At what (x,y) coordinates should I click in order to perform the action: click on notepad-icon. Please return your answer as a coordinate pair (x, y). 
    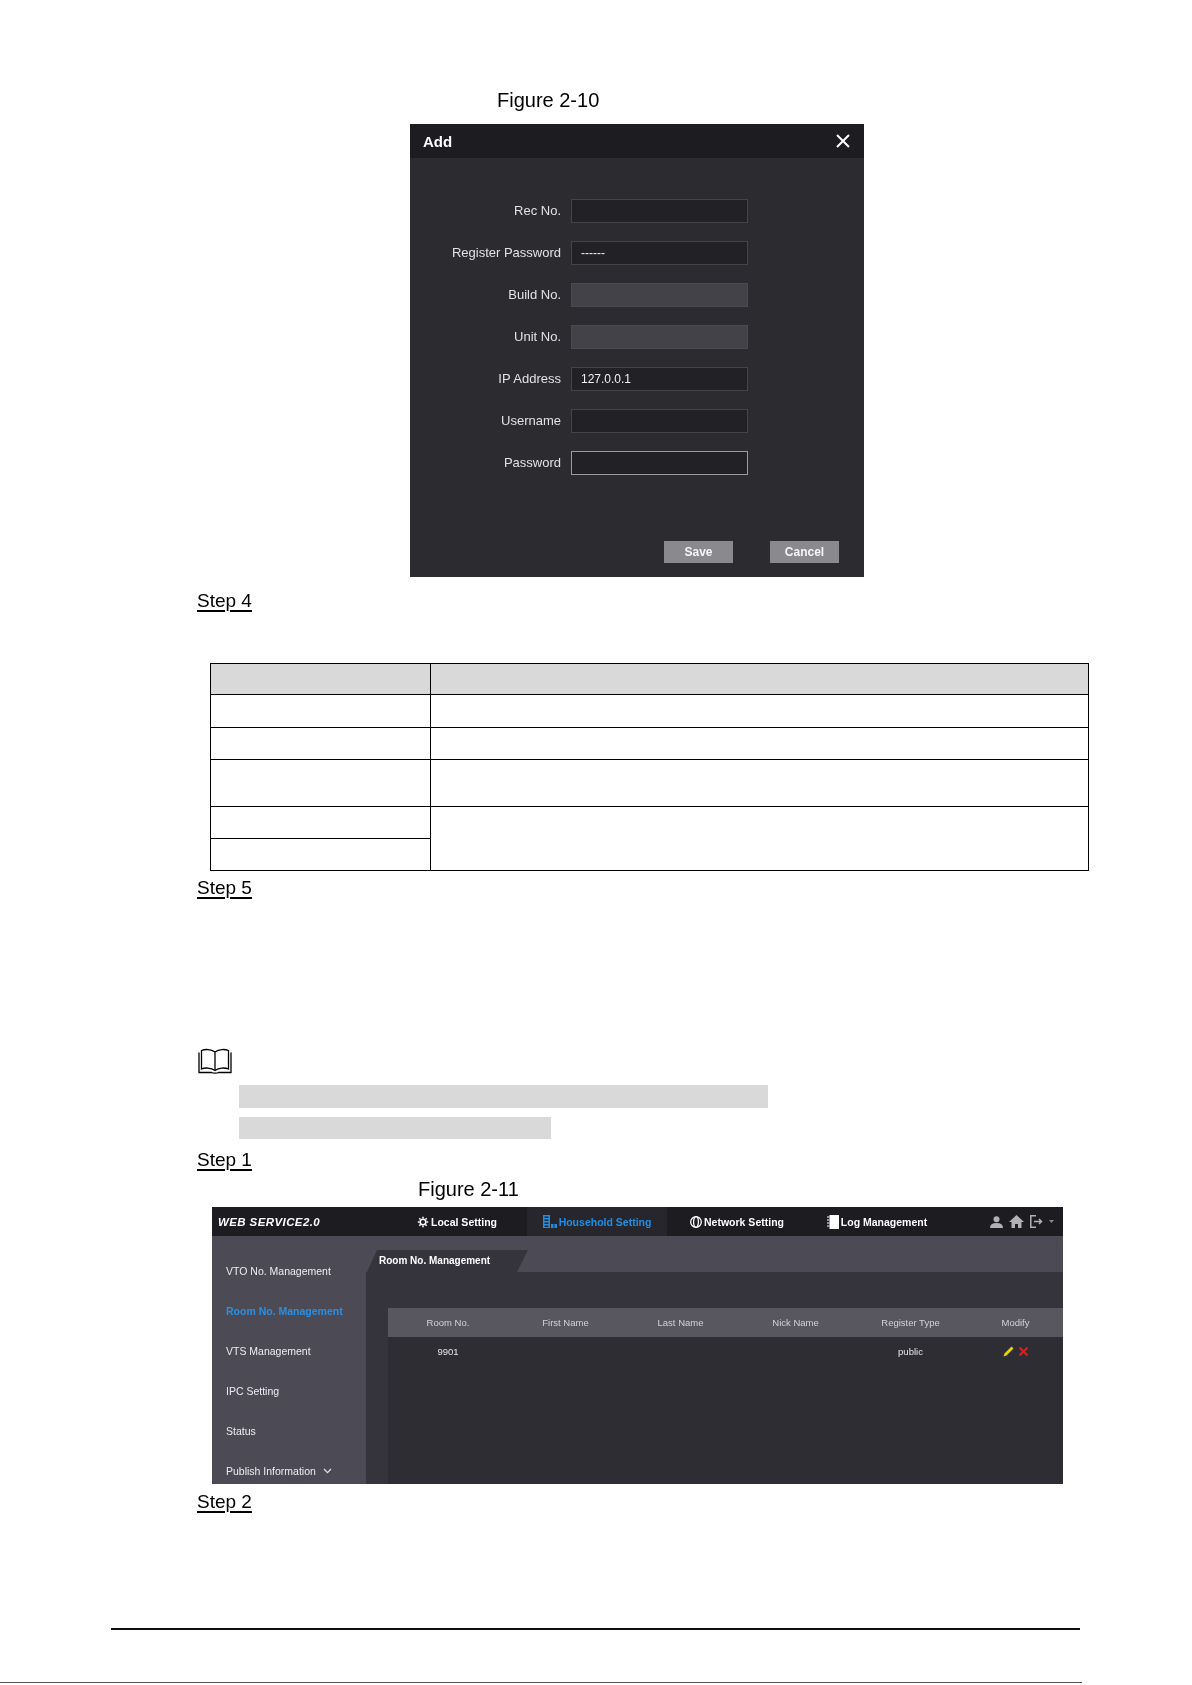
    Looking at the image, I should click on (832, 1221).